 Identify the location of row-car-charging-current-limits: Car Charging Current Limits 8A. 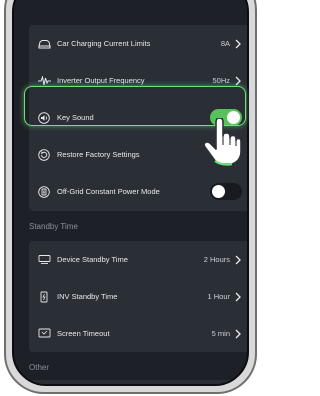
(138, 43).